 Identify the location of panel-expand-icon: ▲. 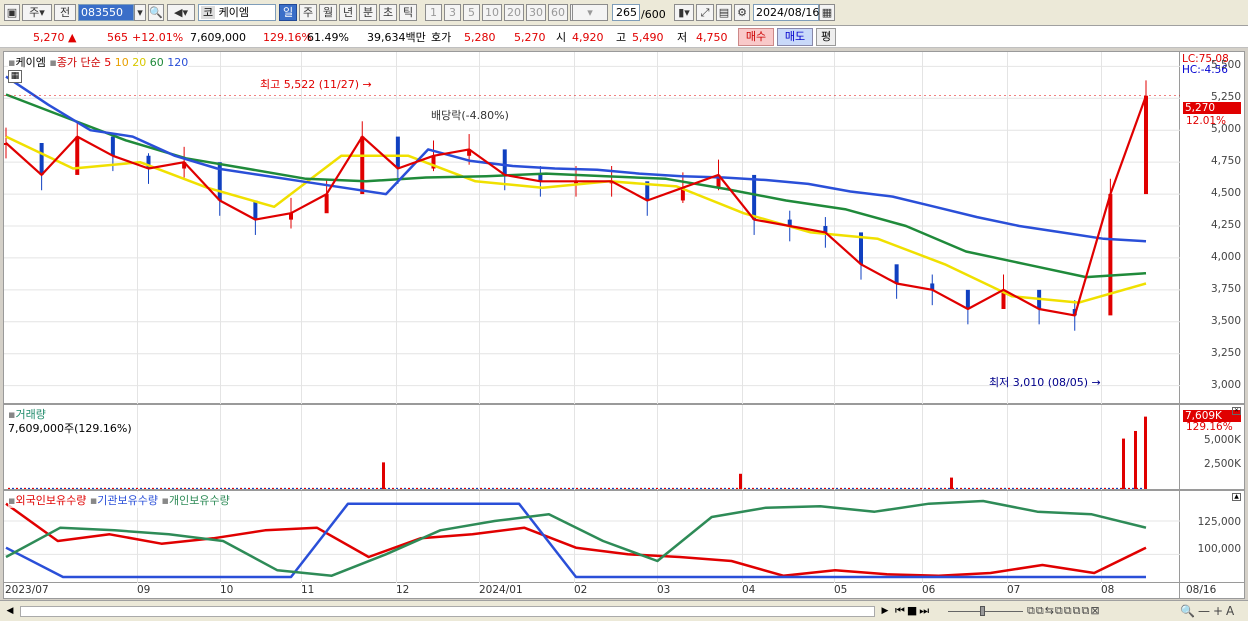
(1236, 497).